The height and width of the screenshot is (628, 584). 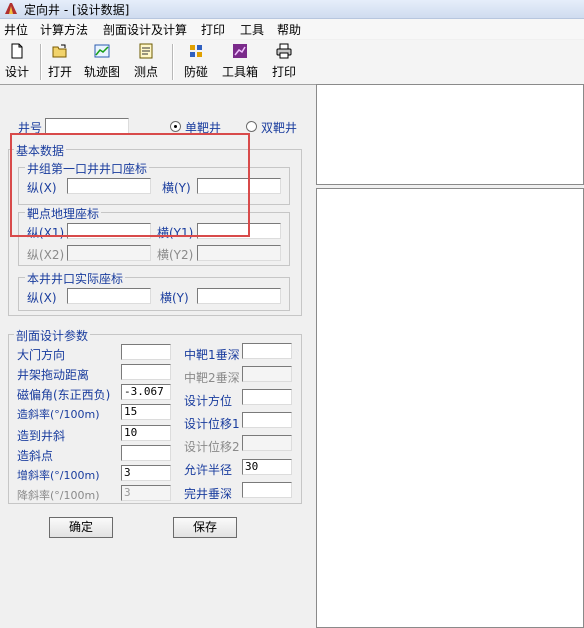 I want to click on app-icon, so click(x=11, y=8).